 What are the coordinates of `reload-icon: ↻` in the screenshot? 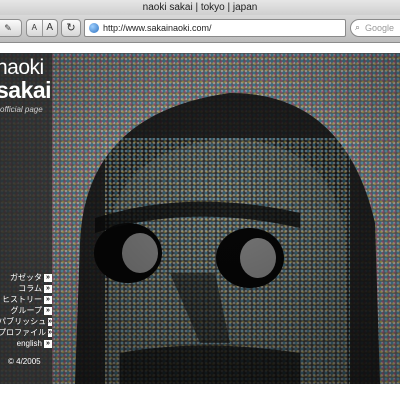 It's located at (71, 28).